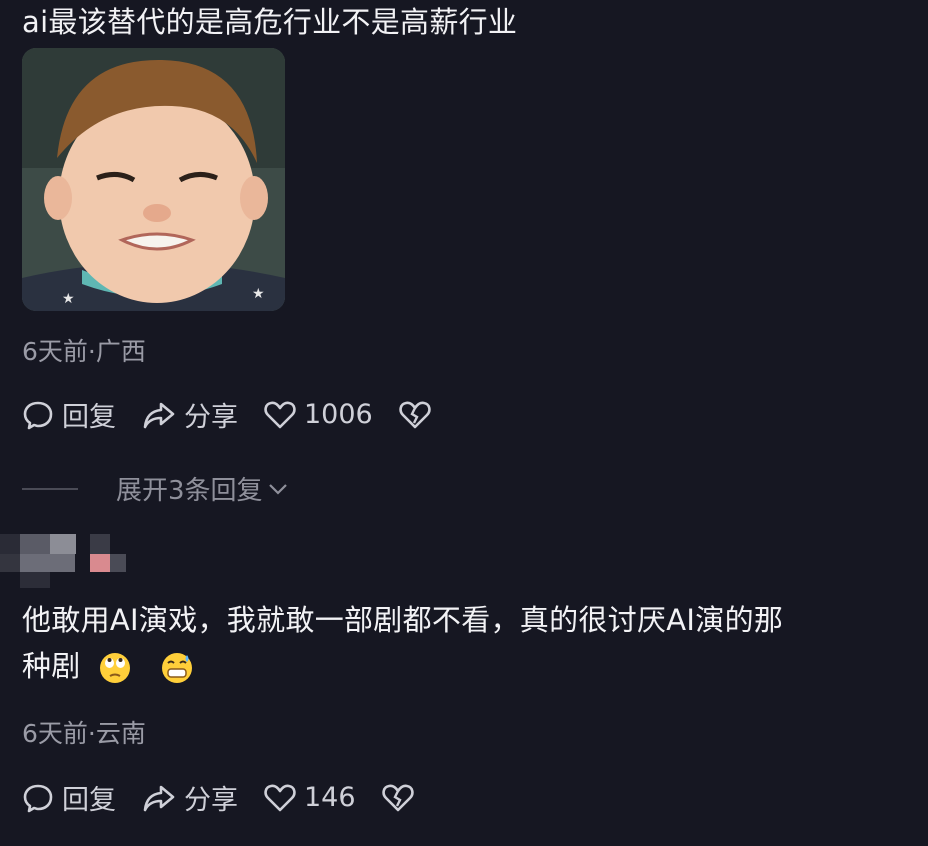  I want to click on expand-replies-button: 展开3条回复, so click(155, 488).